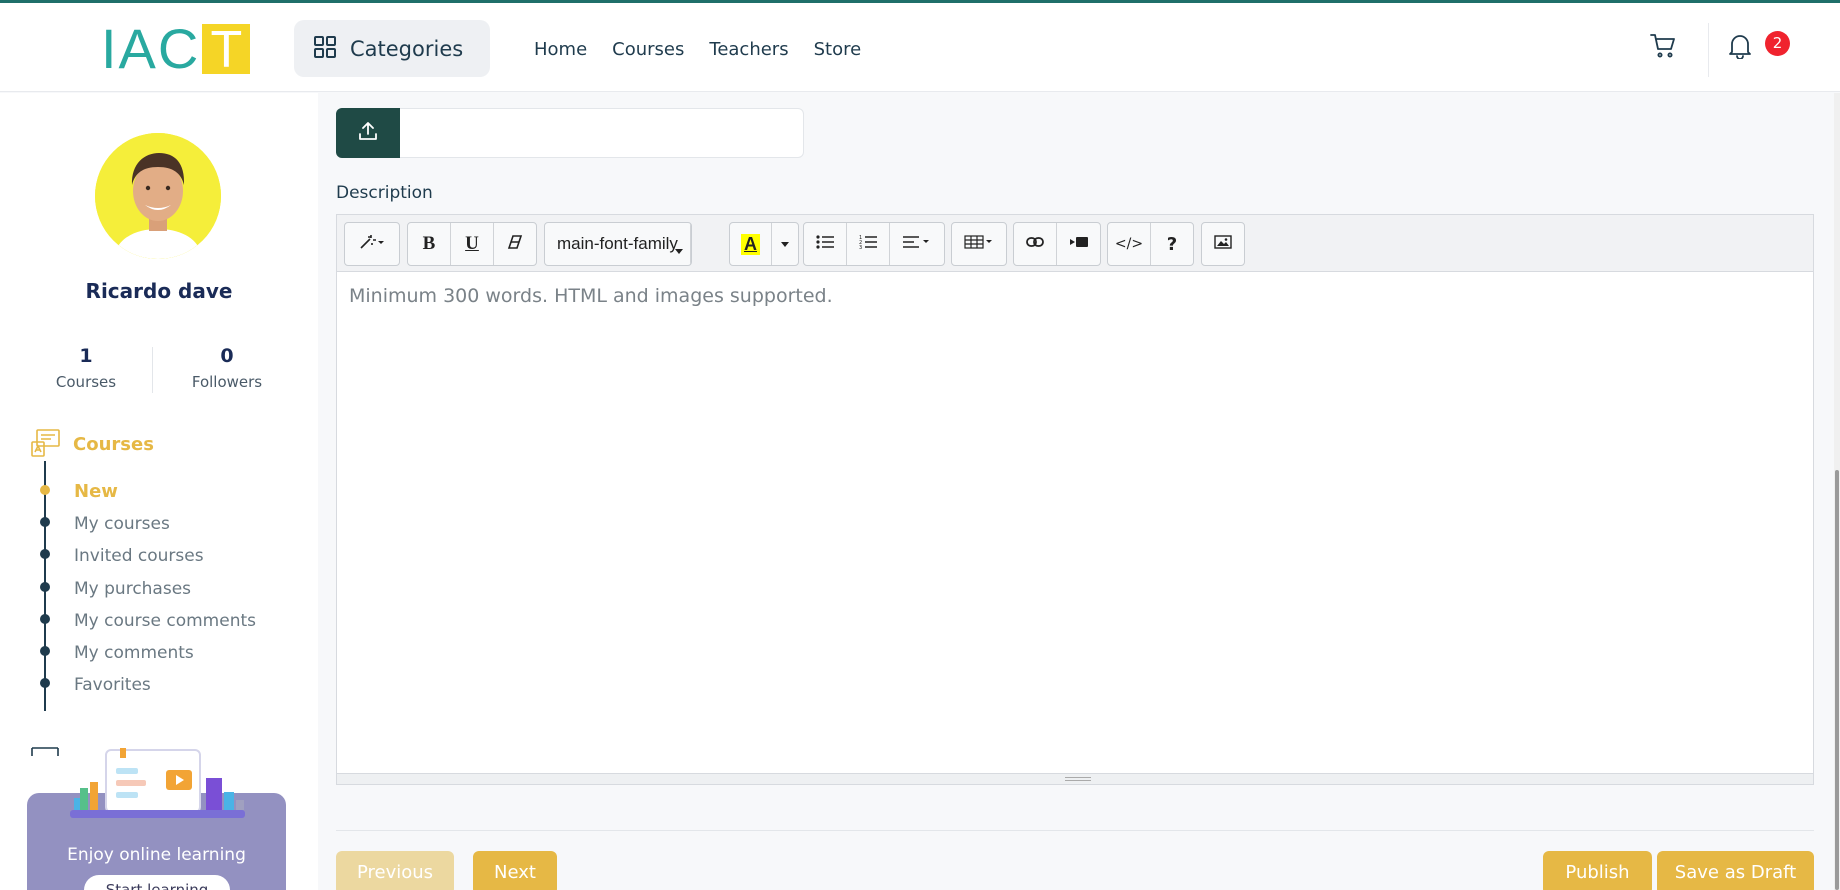 Image resolution: width=1840 pixels, height=890 pixels. I want to click on magic-style-button, so click(372, 244).